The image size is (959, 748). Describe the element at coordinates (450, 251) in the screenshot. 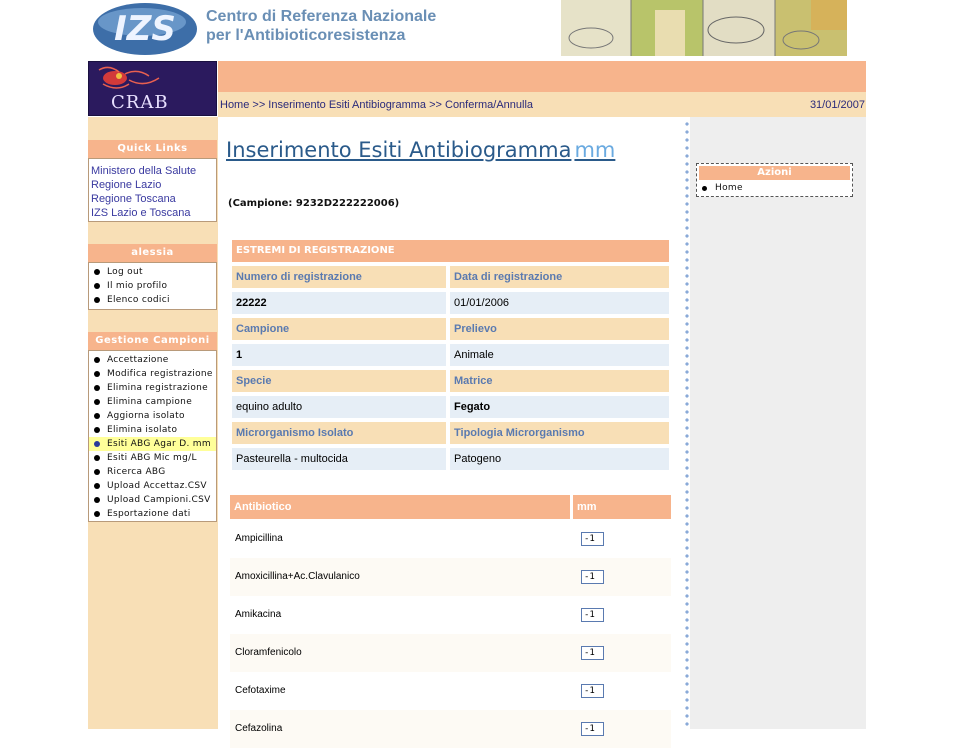

I see `section-title: ESTREMI DI REGISTRAZIONE` at that location.